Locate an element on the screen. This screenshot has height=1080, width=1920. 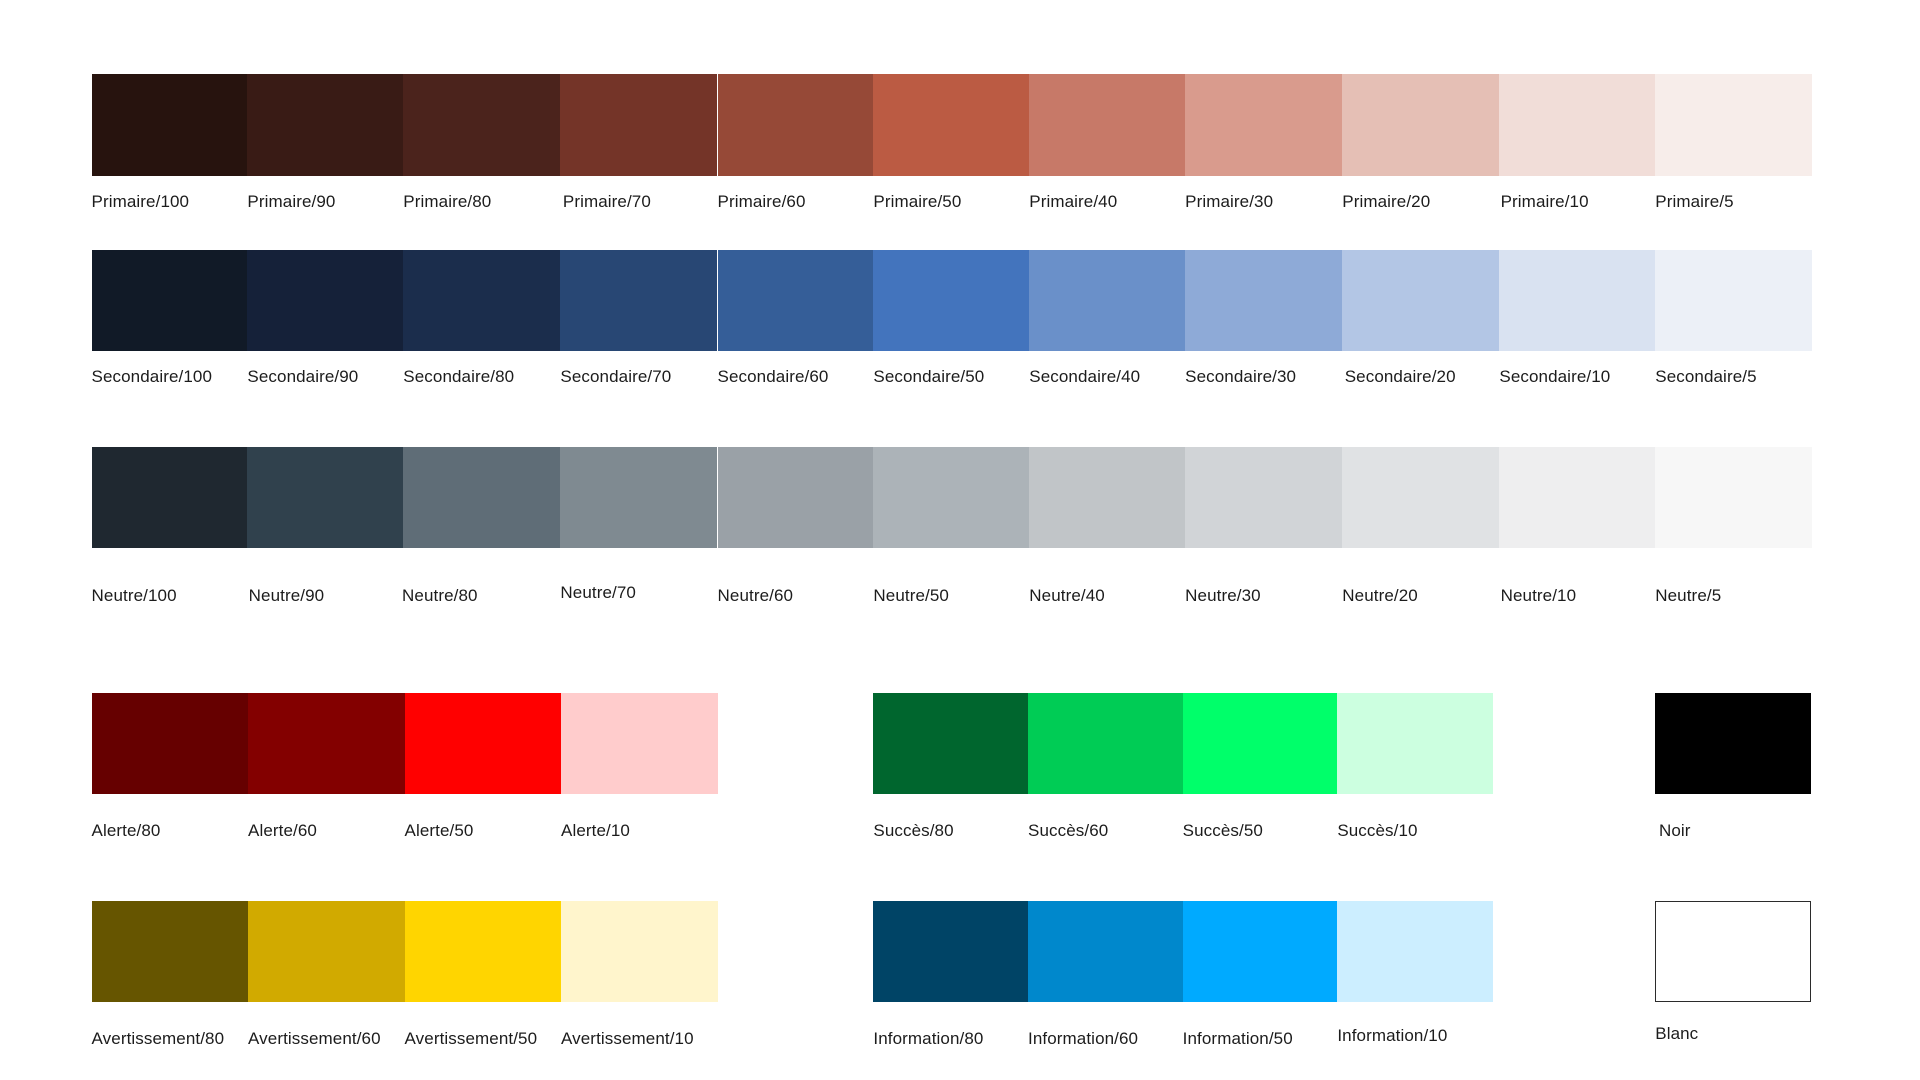
label-information-10: Information/10 is located at coordinates (1392, 1035).